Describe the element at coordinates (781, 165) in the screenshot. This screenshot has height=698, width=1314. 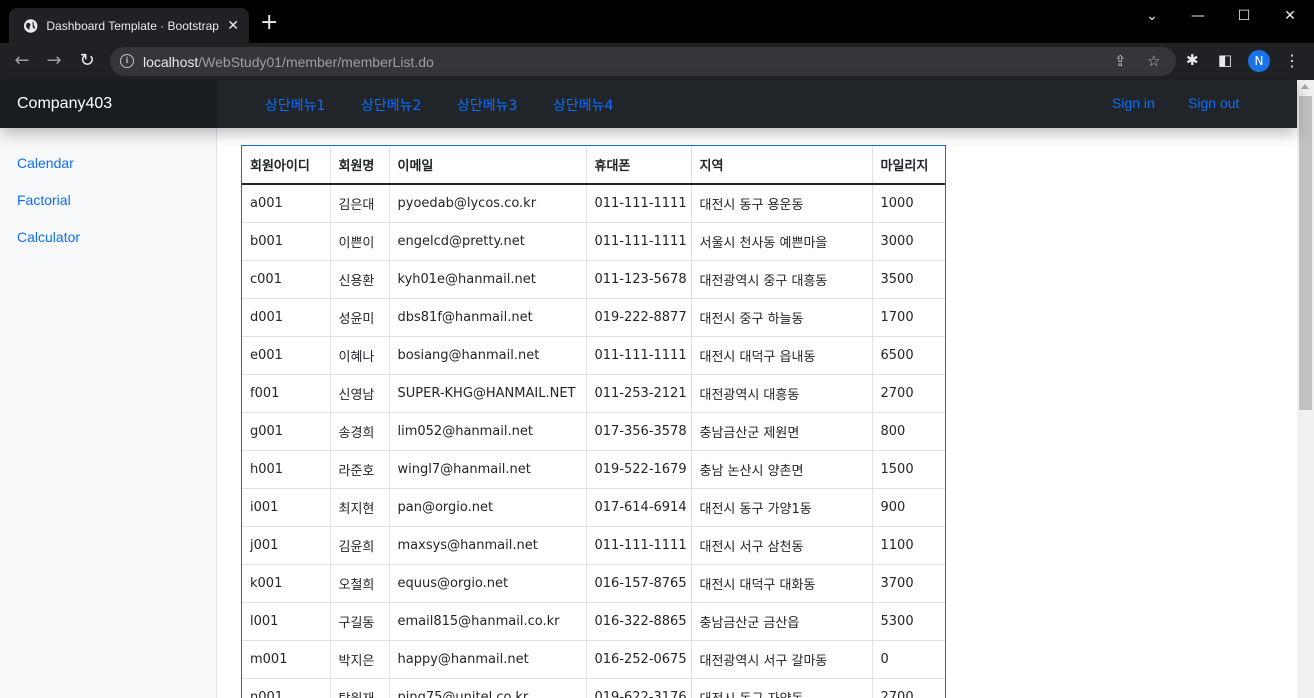
I see `column-header: 지역` at that location.